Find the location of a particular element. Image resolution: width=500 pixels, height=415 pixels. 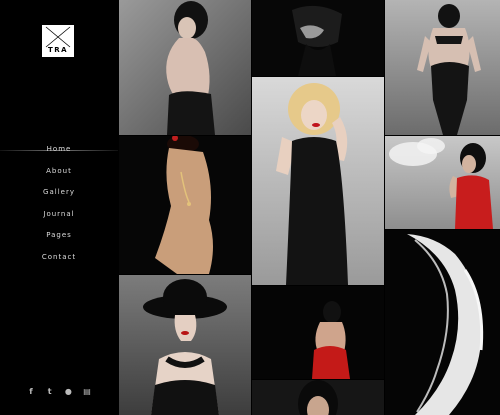

photo-woman-smoking-red-dress is located at coordinates (442, 182).